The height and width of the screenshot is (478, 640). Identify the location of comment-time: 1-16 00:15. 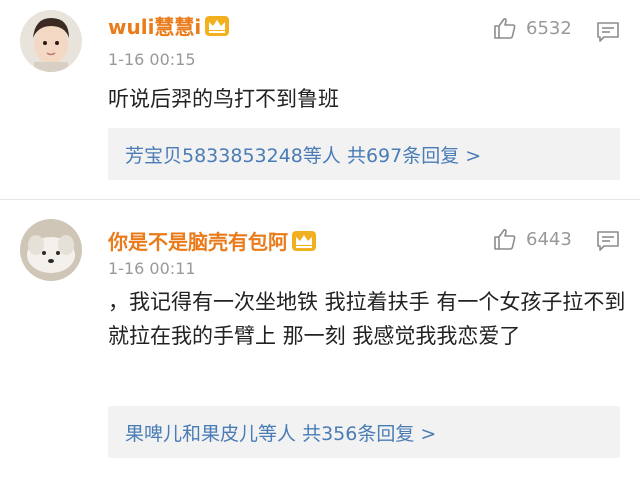
(152, 59).